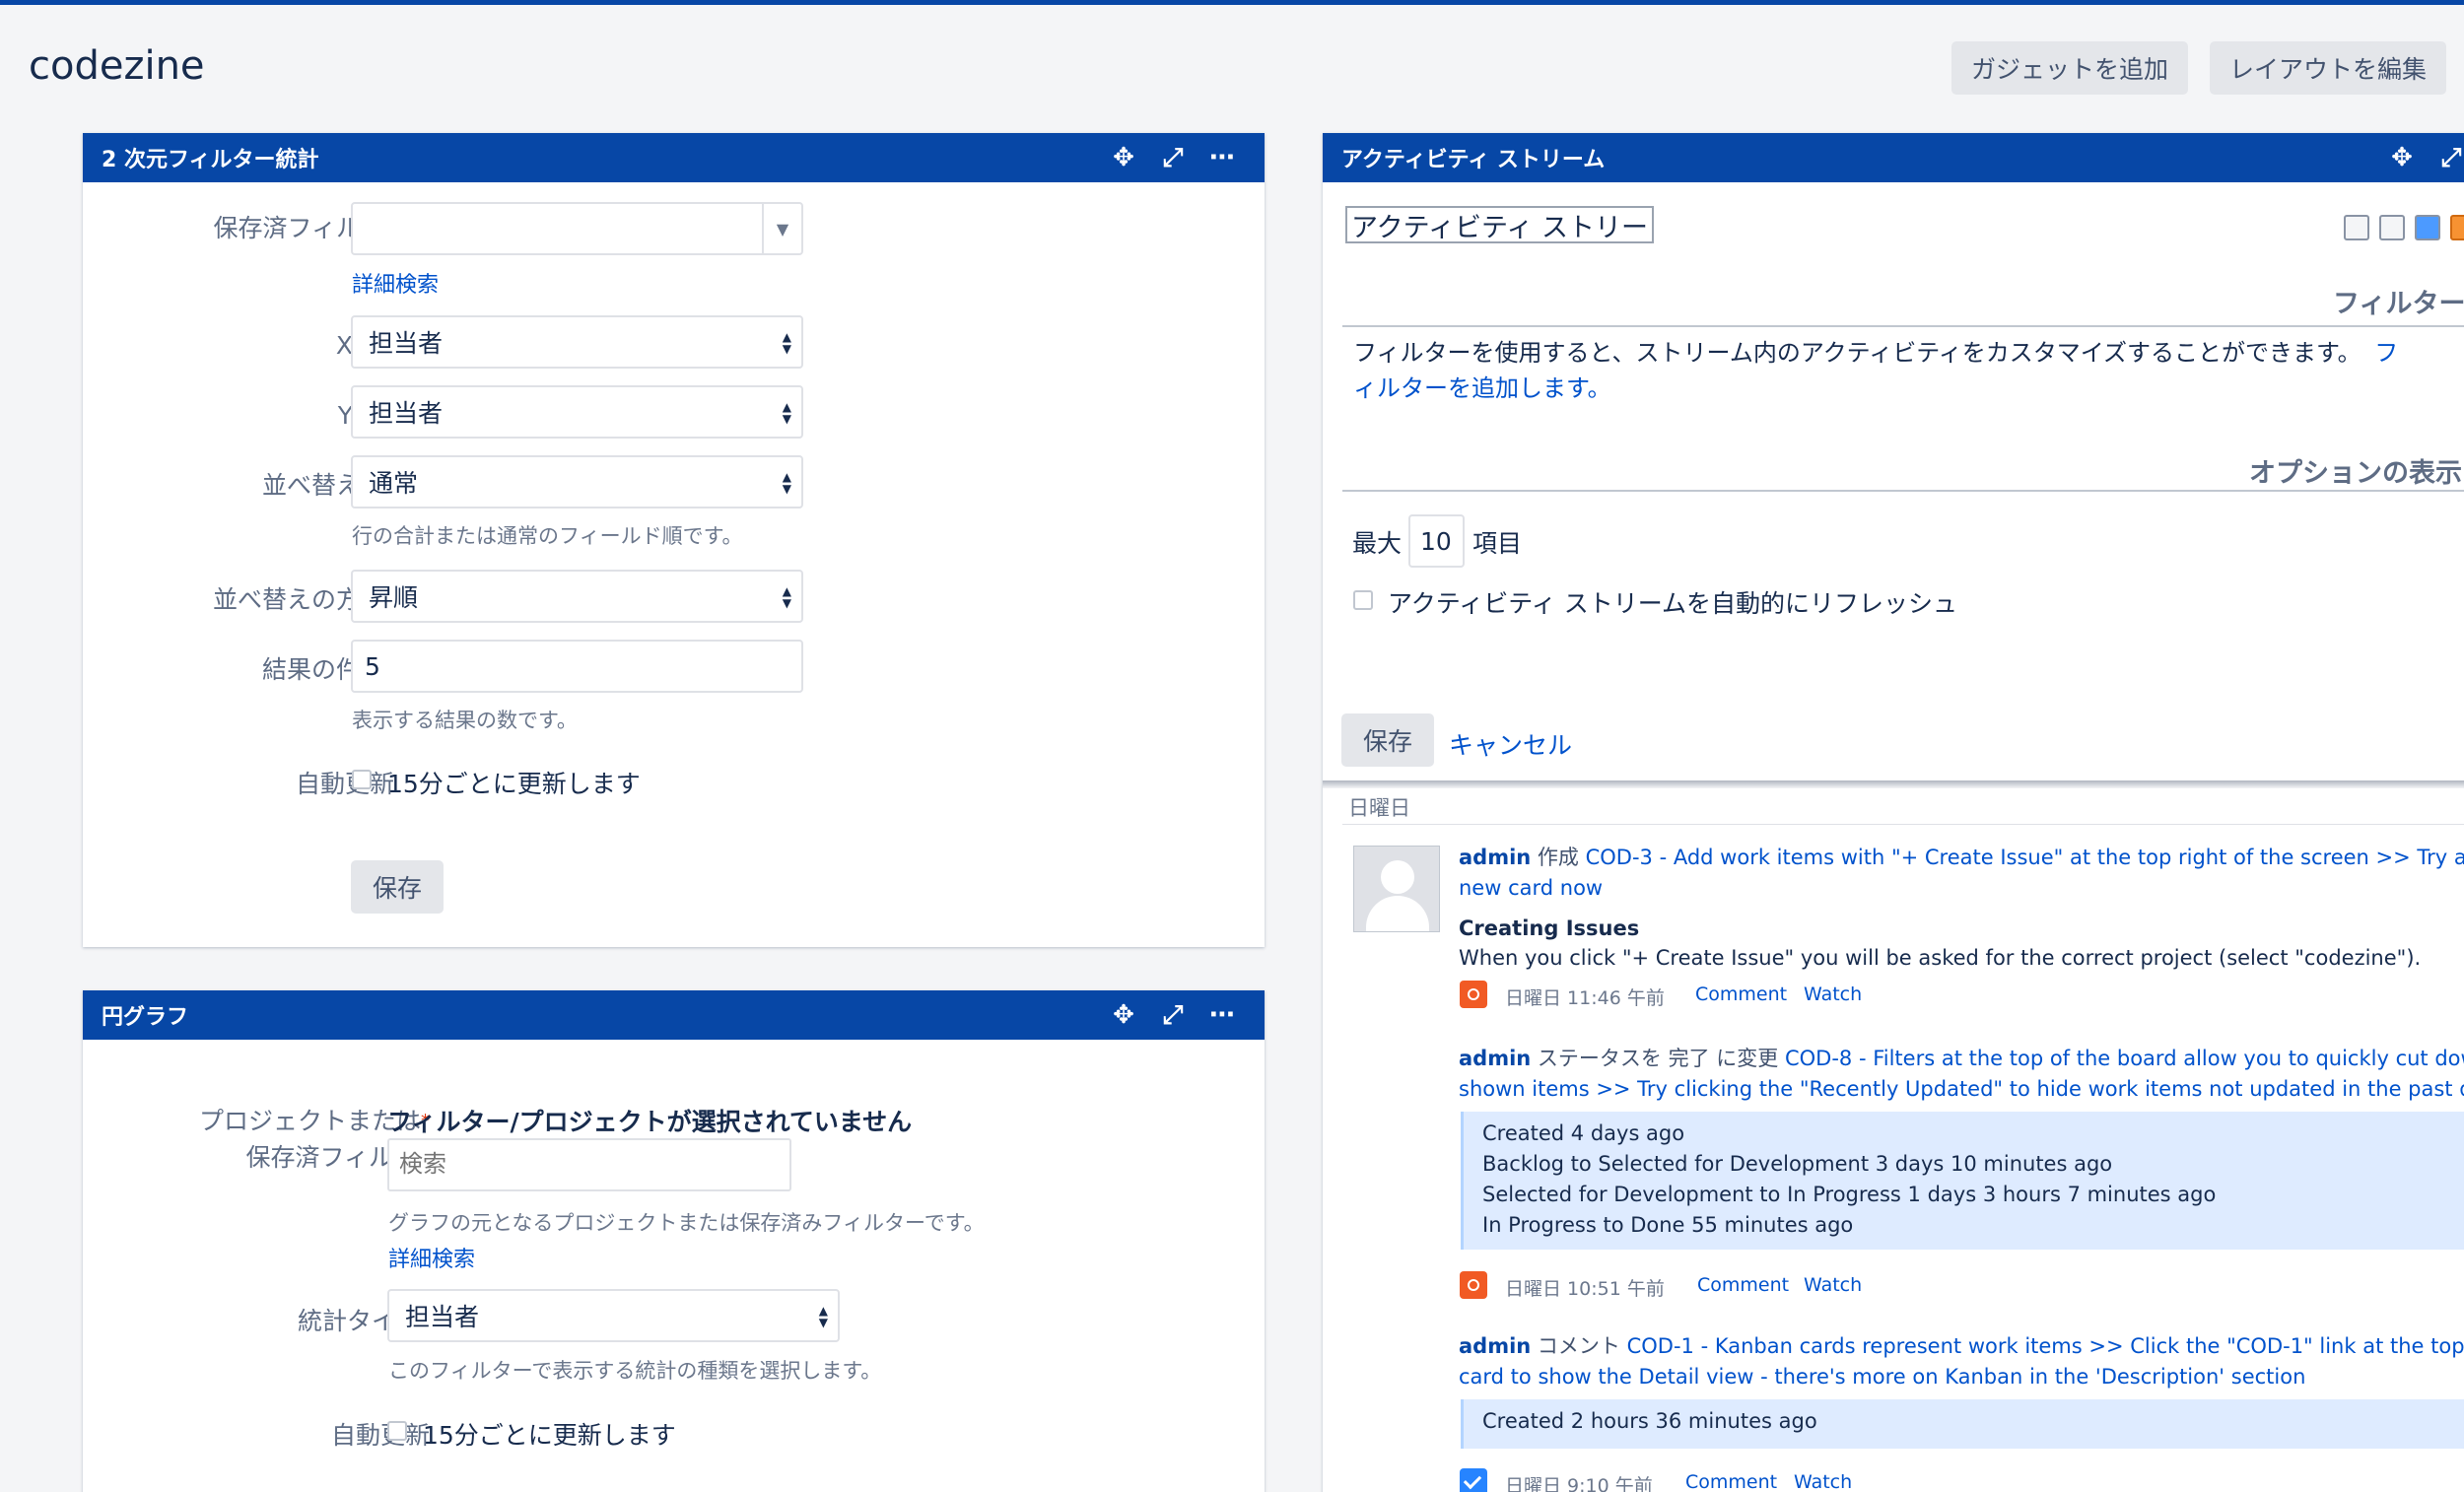 The width and height of the screenshot is (2464, 1492). What do you see at coordinates (1232, 2) in the screenshot?
I see `top-accent-bar` at bounding box center [1232, 2].